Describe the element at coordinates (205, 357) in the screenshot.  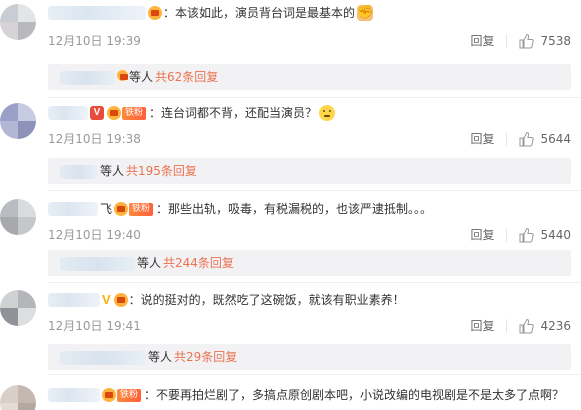
I see `more-replies-link: 共29条回复` at that location.